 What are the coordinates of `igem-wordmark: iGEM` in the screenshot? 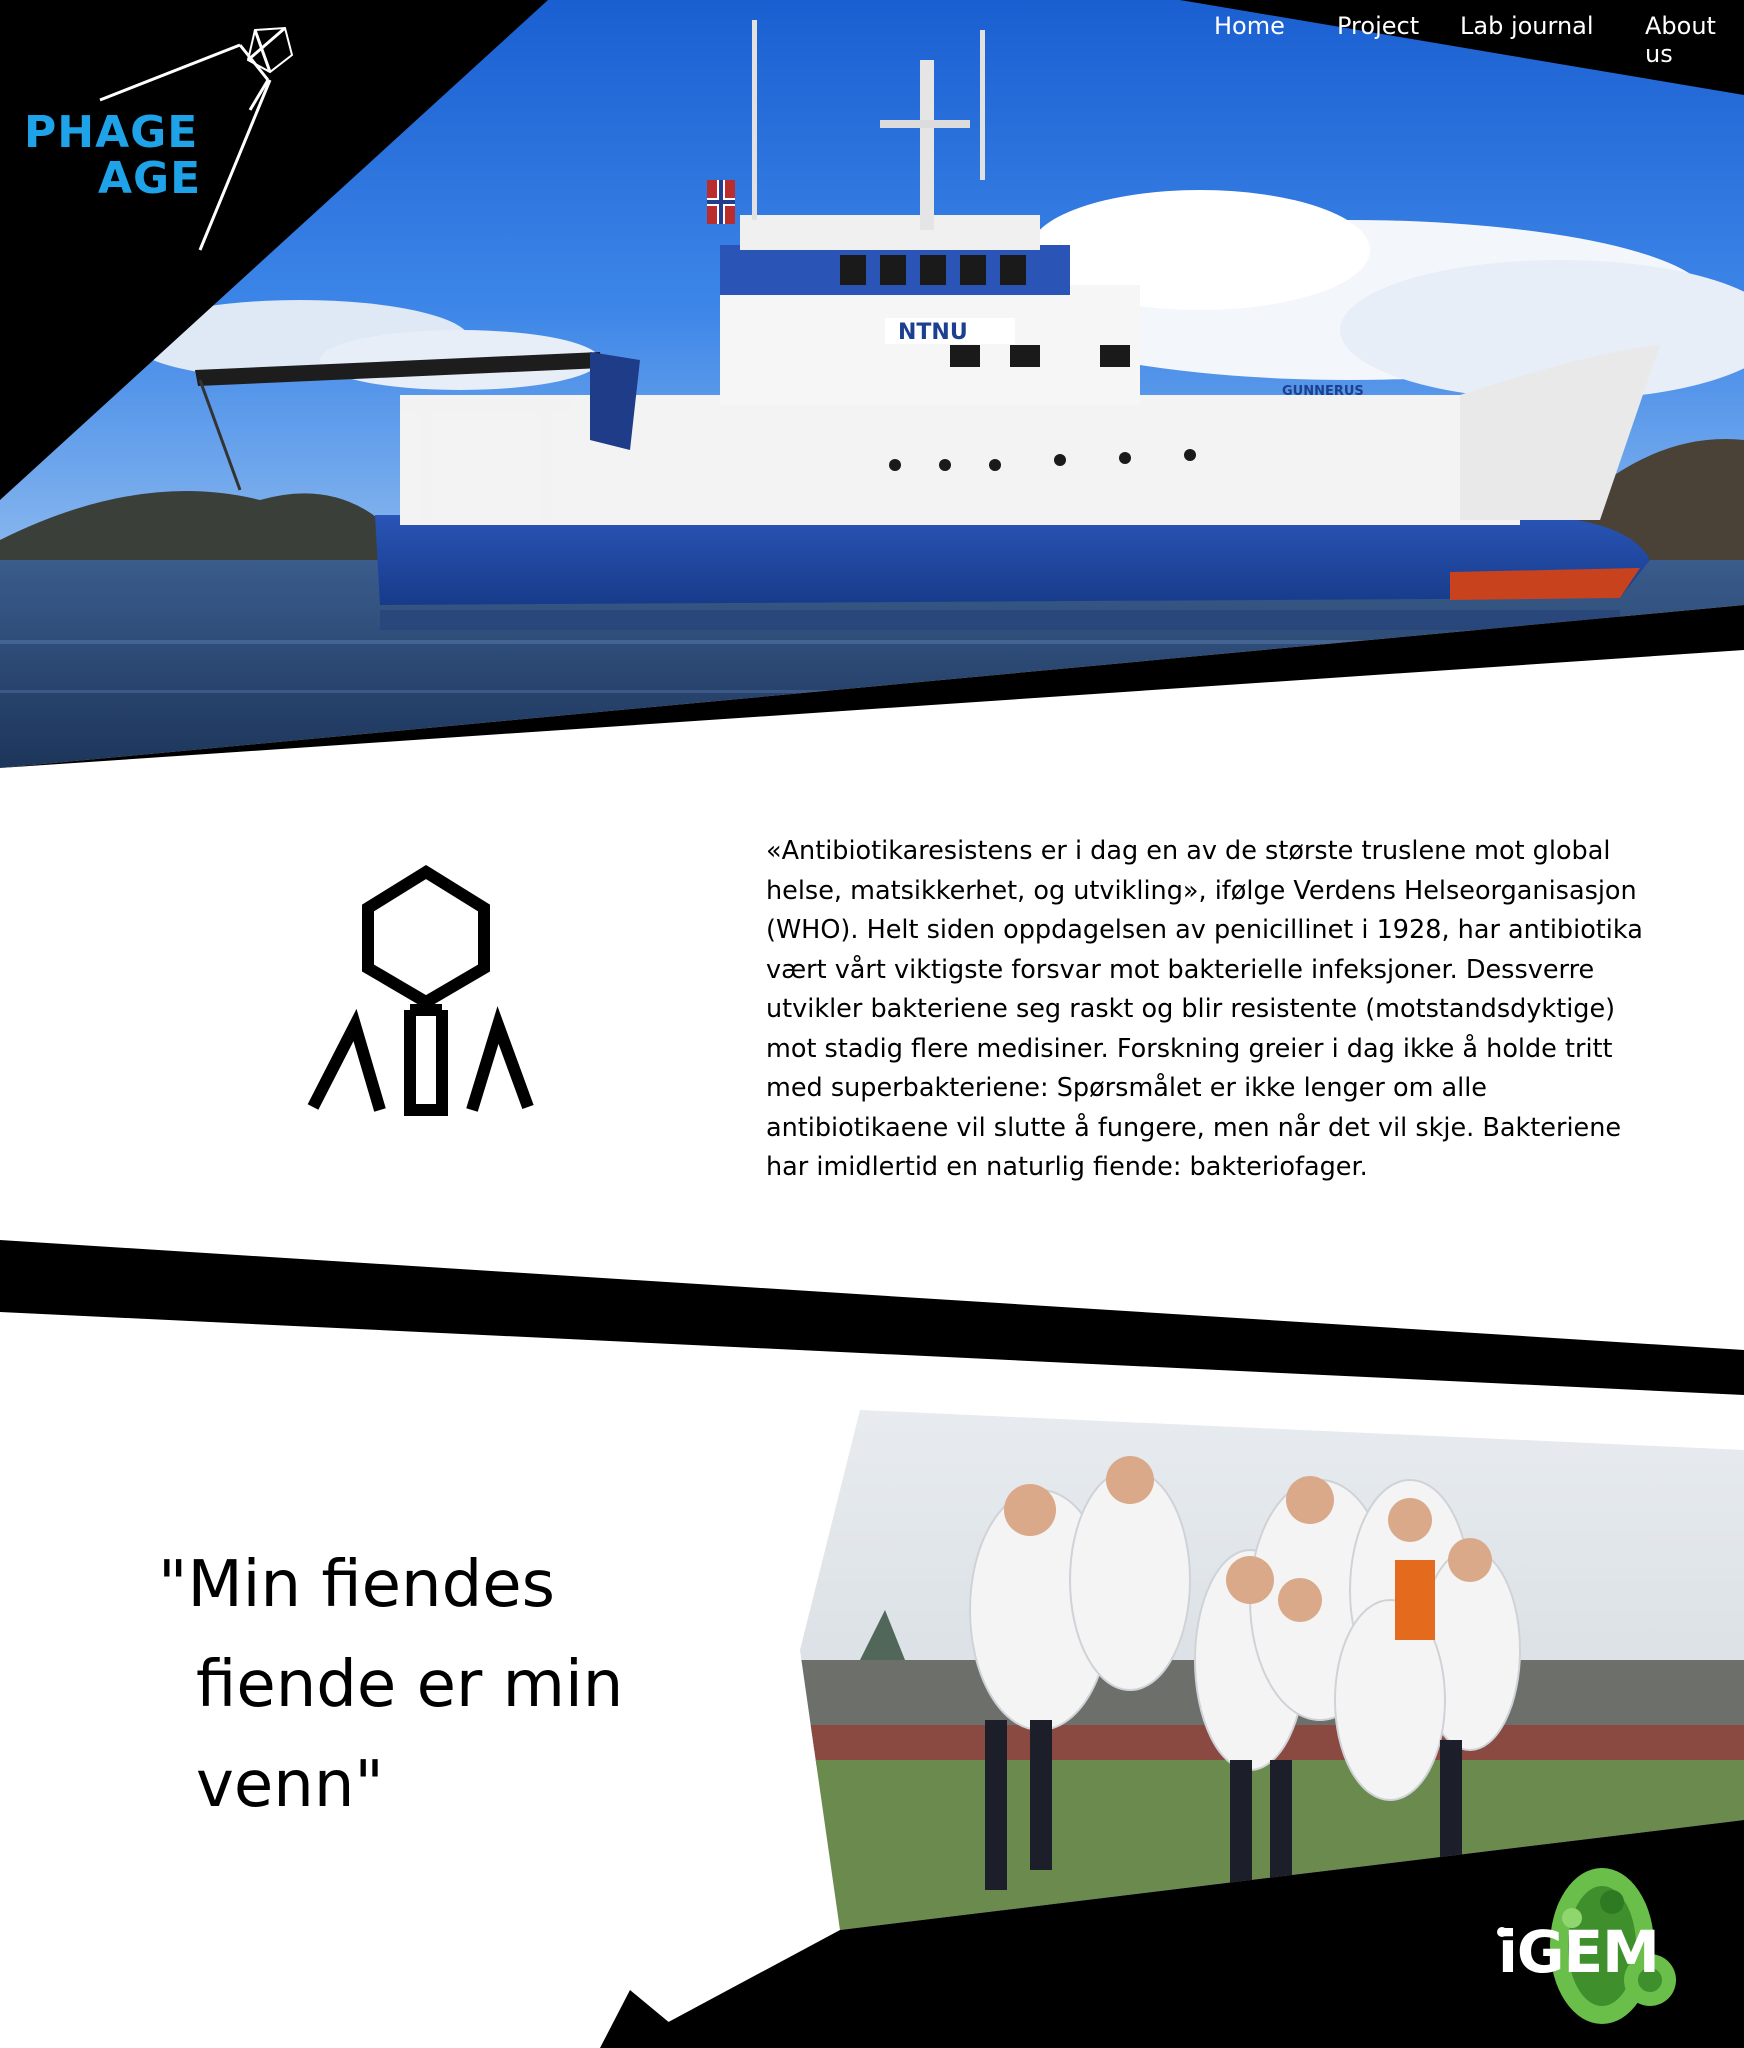 It's located at (1579, 1952).